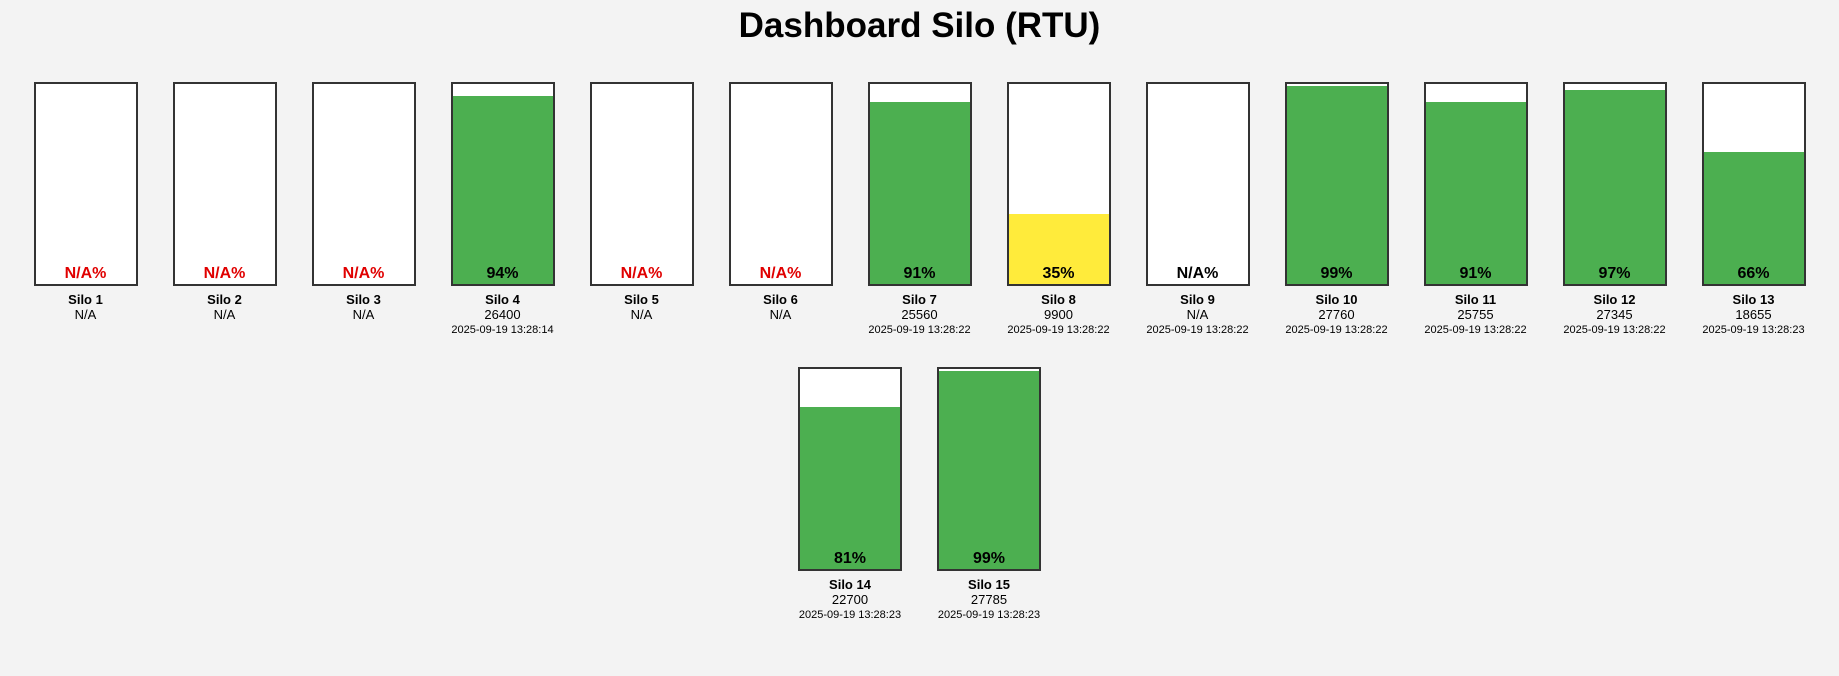  I want to click on silo-card-10: 99% Silo 10 27760 2025-09-19 13:28:22, so click(1336, 209).